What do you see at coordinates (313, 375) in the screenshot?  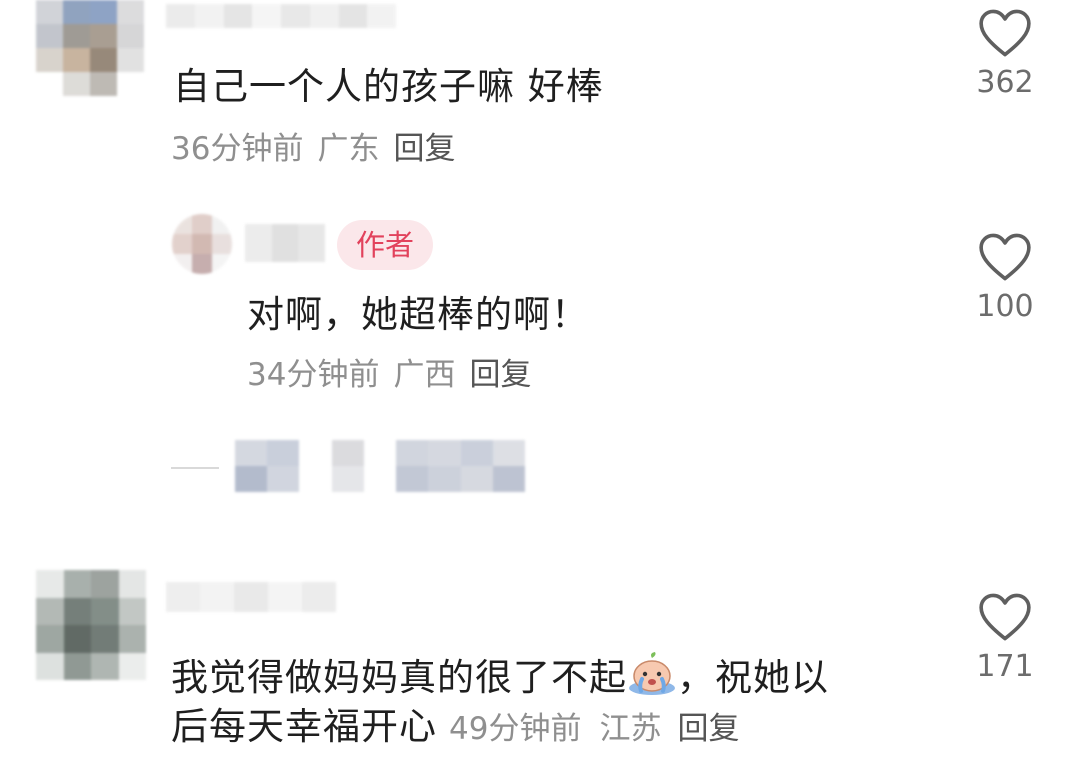 I see `comment-time: 34分钟前` at bounding box center [313, 375].